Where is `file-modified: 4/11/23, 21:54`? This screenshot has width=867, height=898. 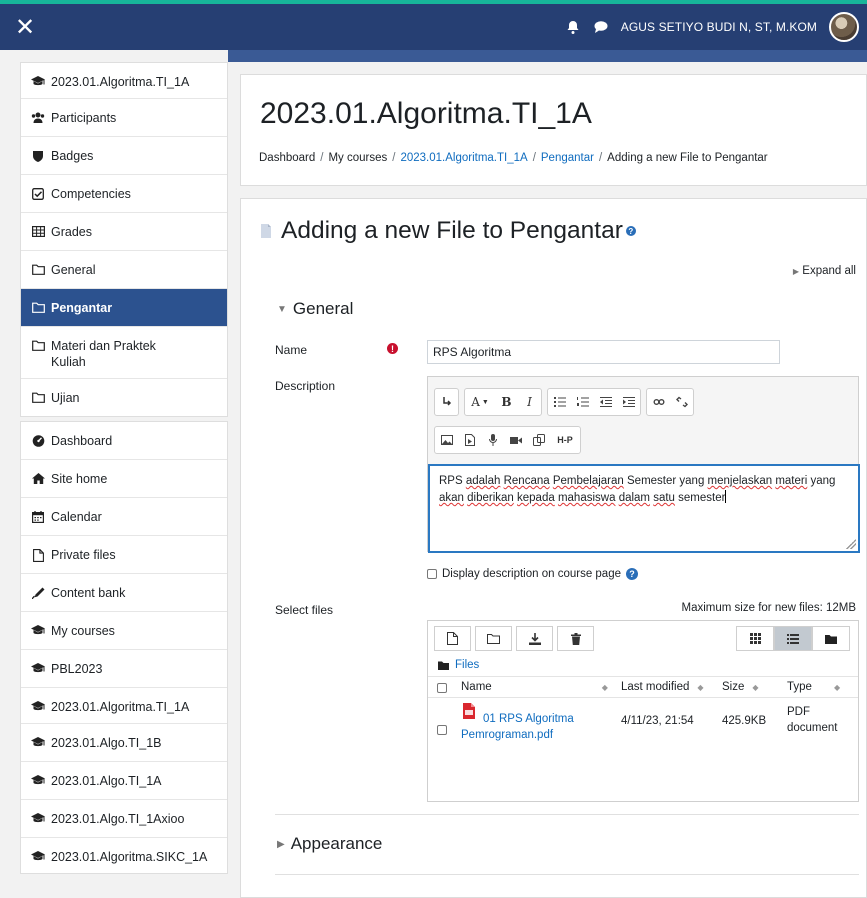 file-modified: 4/11/23, 21:54 is located at coordinates (657, 721).